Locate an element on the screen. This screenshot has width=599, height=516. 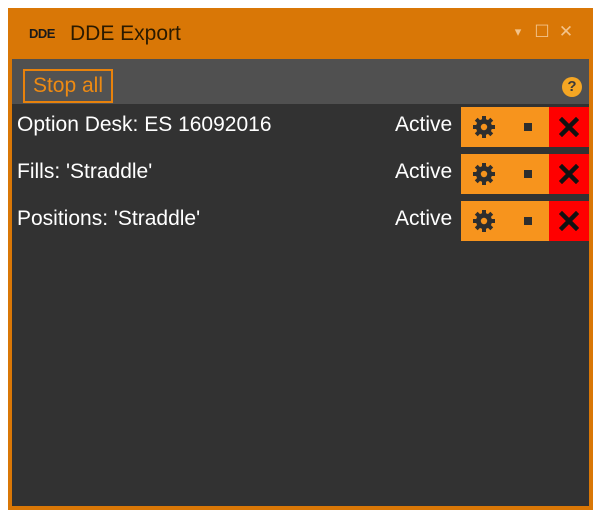
export-row-label: Positions: 'Straddle' is located at coordinates (109, 218).